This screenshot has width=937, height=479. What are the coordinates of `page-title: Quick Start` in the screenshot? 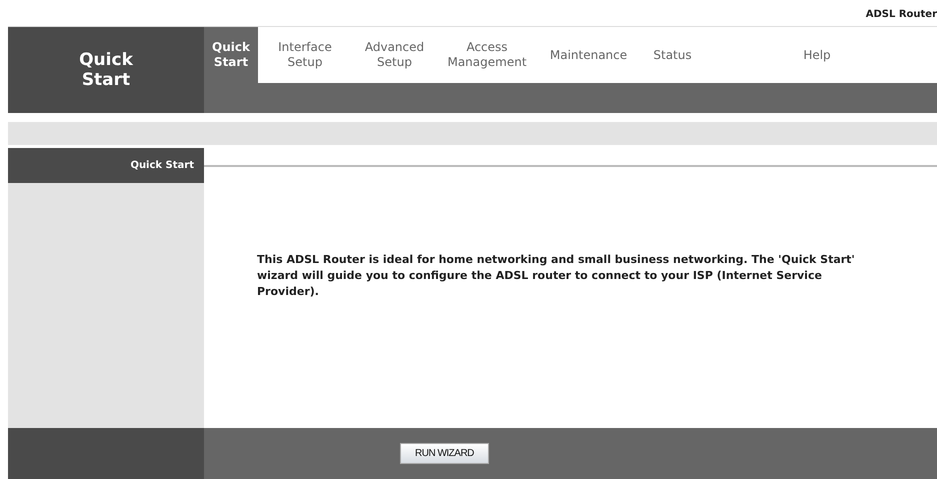 It's located at (106, 70).